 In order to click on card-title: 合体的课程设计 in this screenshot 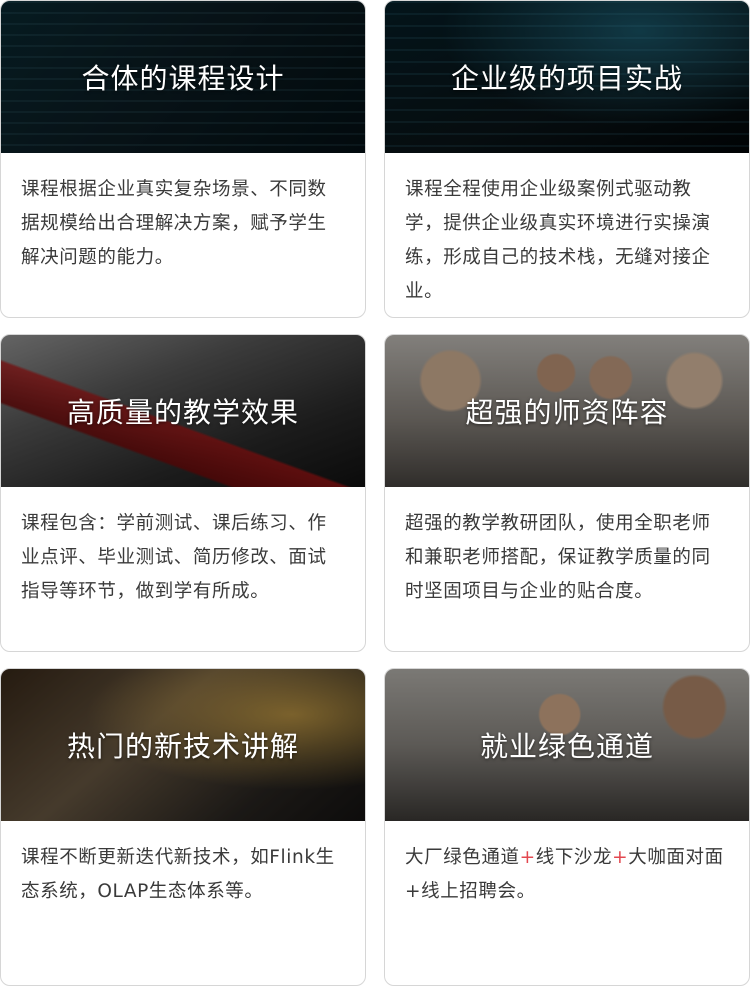, I will do `click(183, 78)`.